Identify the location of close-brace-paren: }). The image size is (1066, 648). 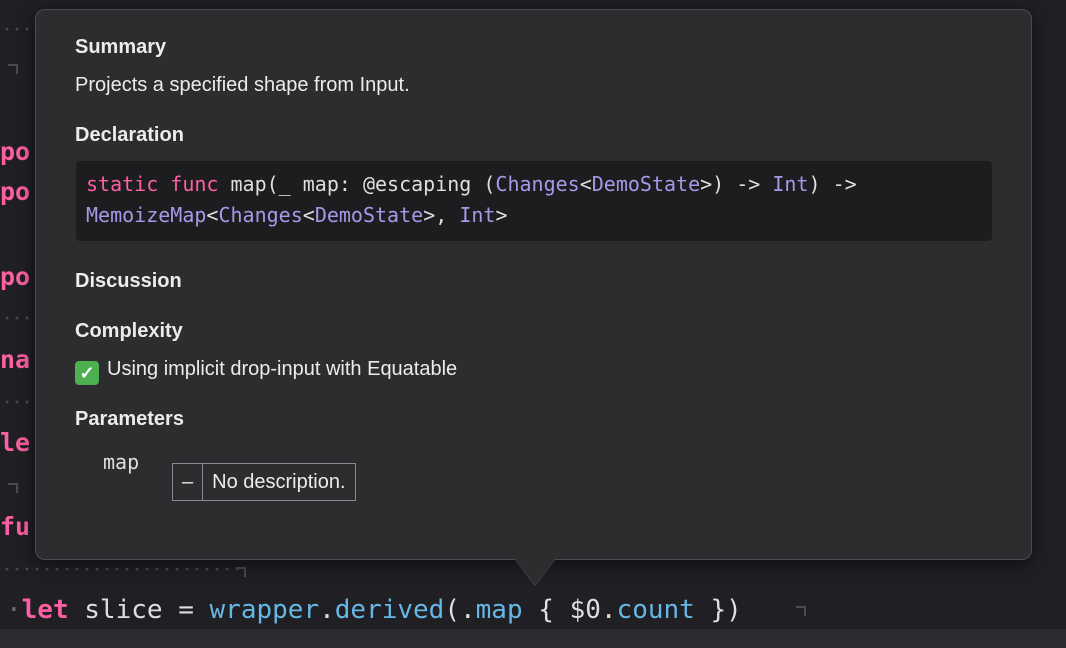
(726, 610).